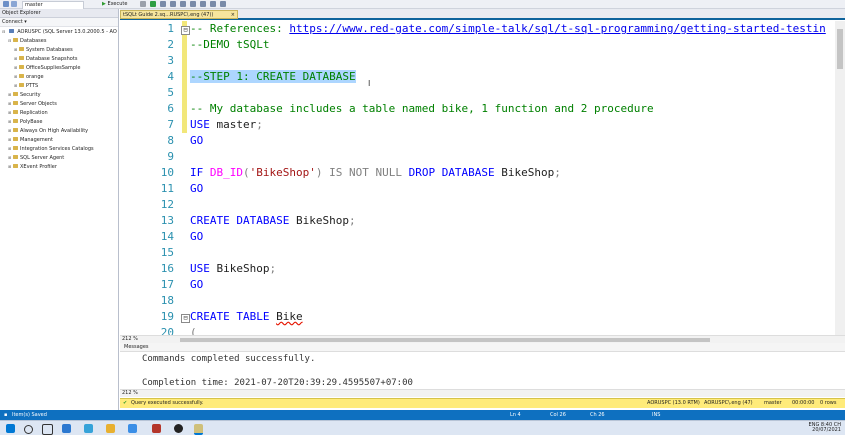 This screenshot has width=845, height=435. What do you see at coordinates (198, 429) in the screenshot?
I see `ssms-icon` at bounding box center [198, 429].